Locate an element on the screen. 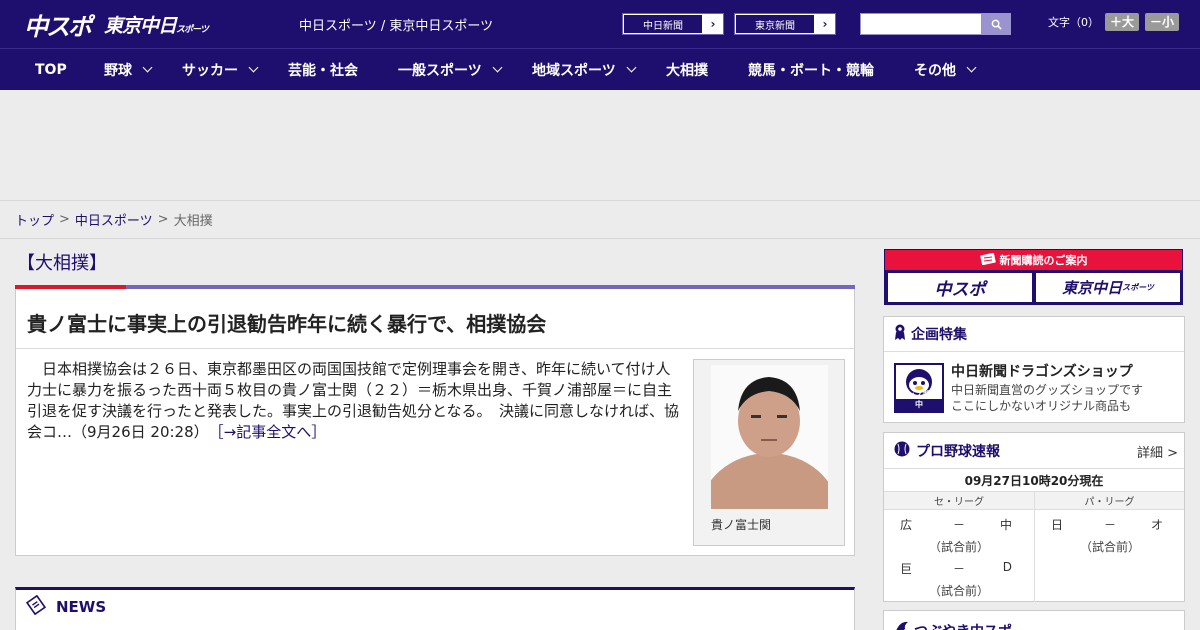 The width and height of the screenshot is (1200, 630). nav-item-entertainment: 芸能・社会 is located at coordinates (323, 69).